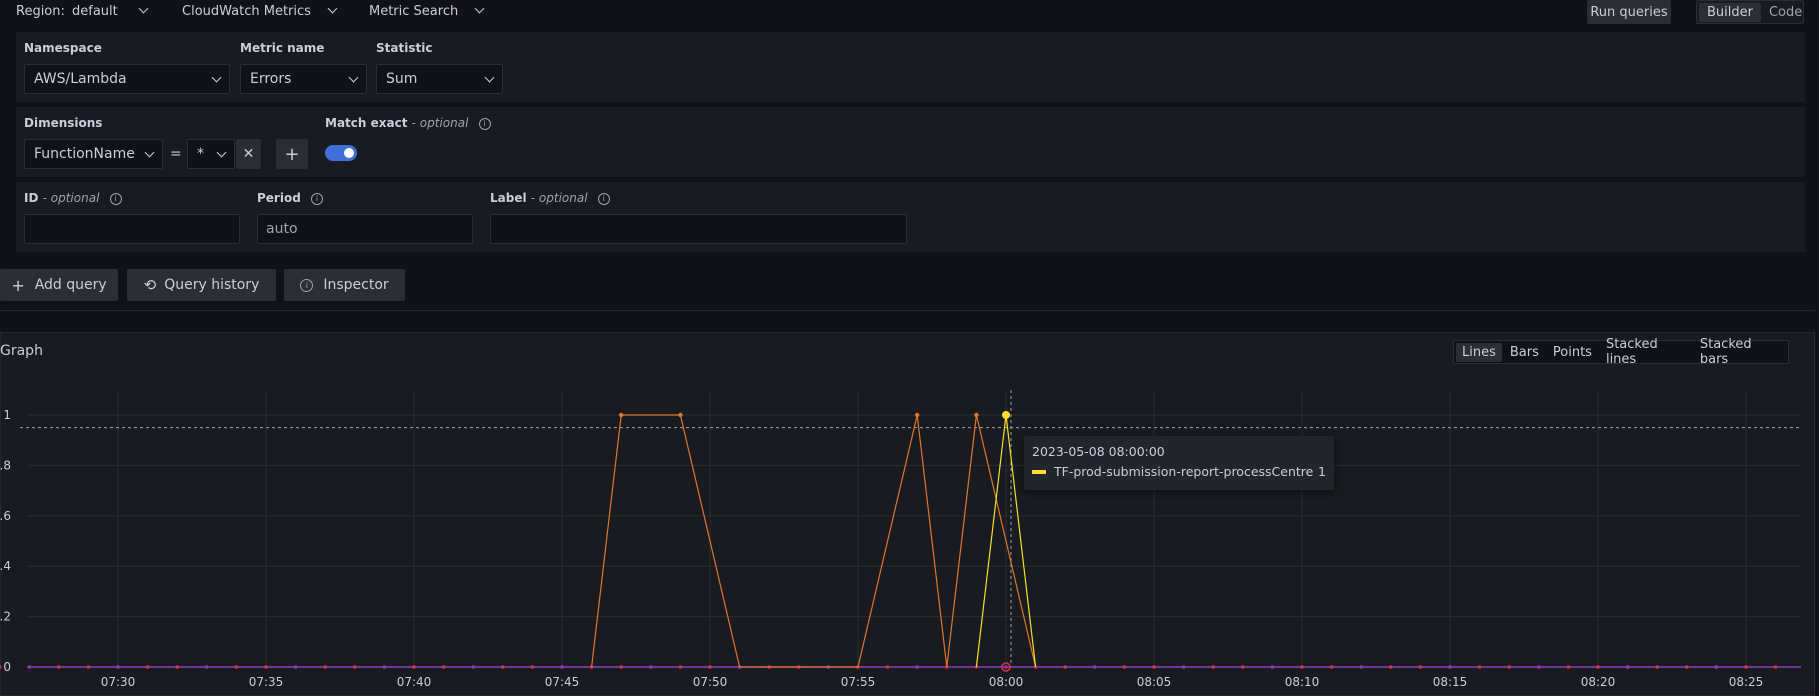  What do you see at coordinates (93, 154) in the screenshot?
I see `dimension-key-select: FunctionName` at bounding box center [93, 154].